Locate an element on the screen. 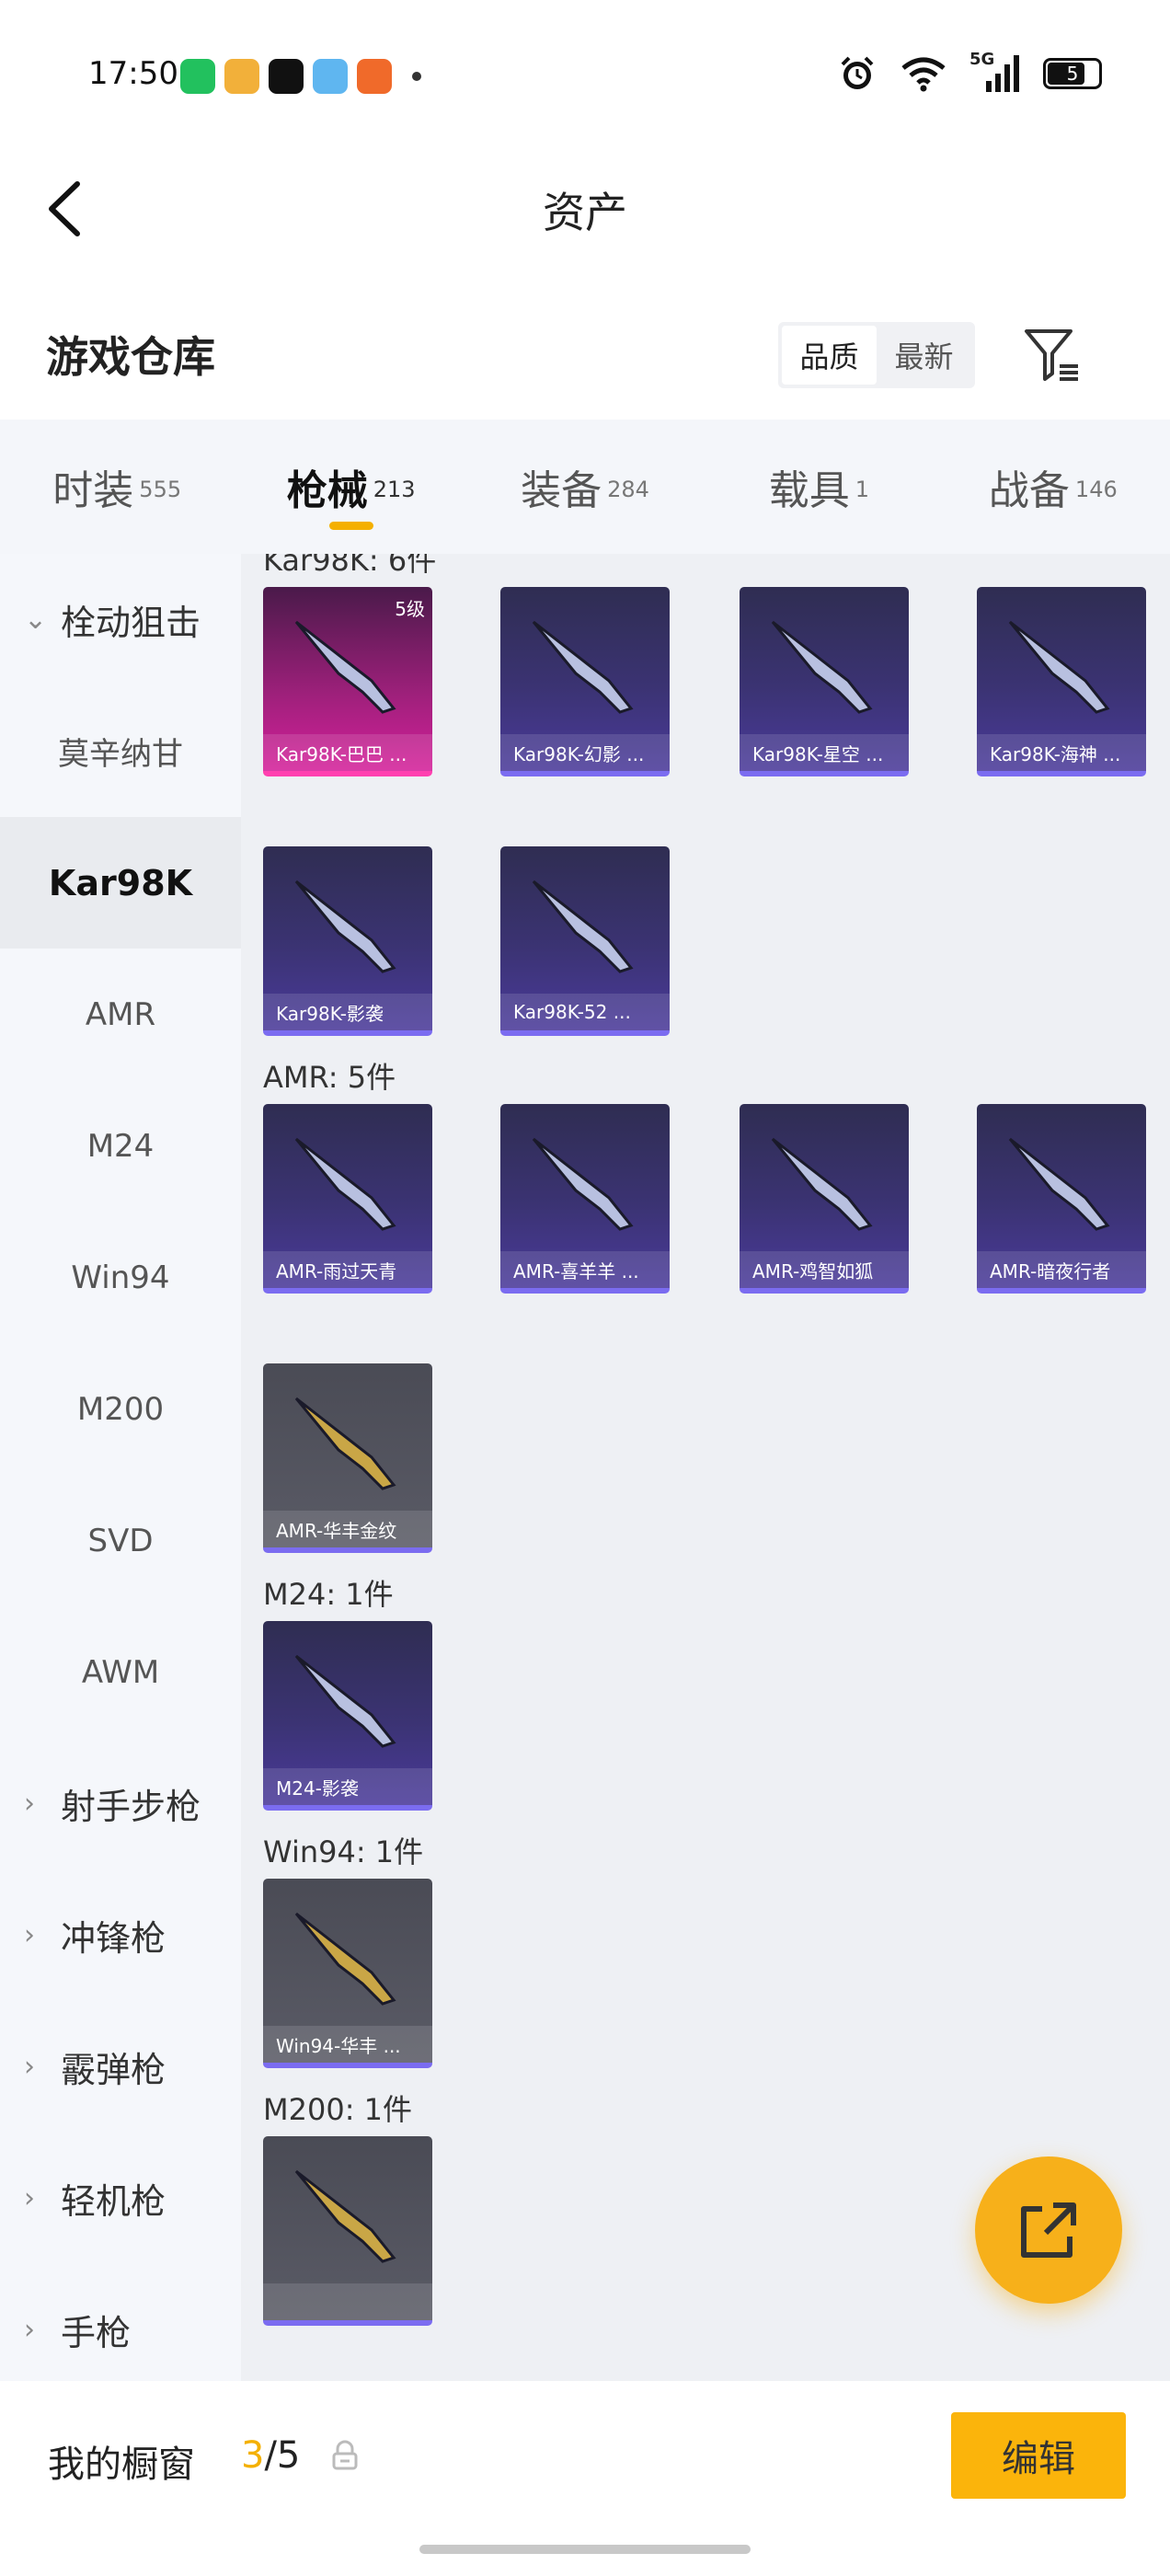 The width and height of the screenshot is (1170, 2576). battery-level: 5 is located at coordinates (1072, 74).